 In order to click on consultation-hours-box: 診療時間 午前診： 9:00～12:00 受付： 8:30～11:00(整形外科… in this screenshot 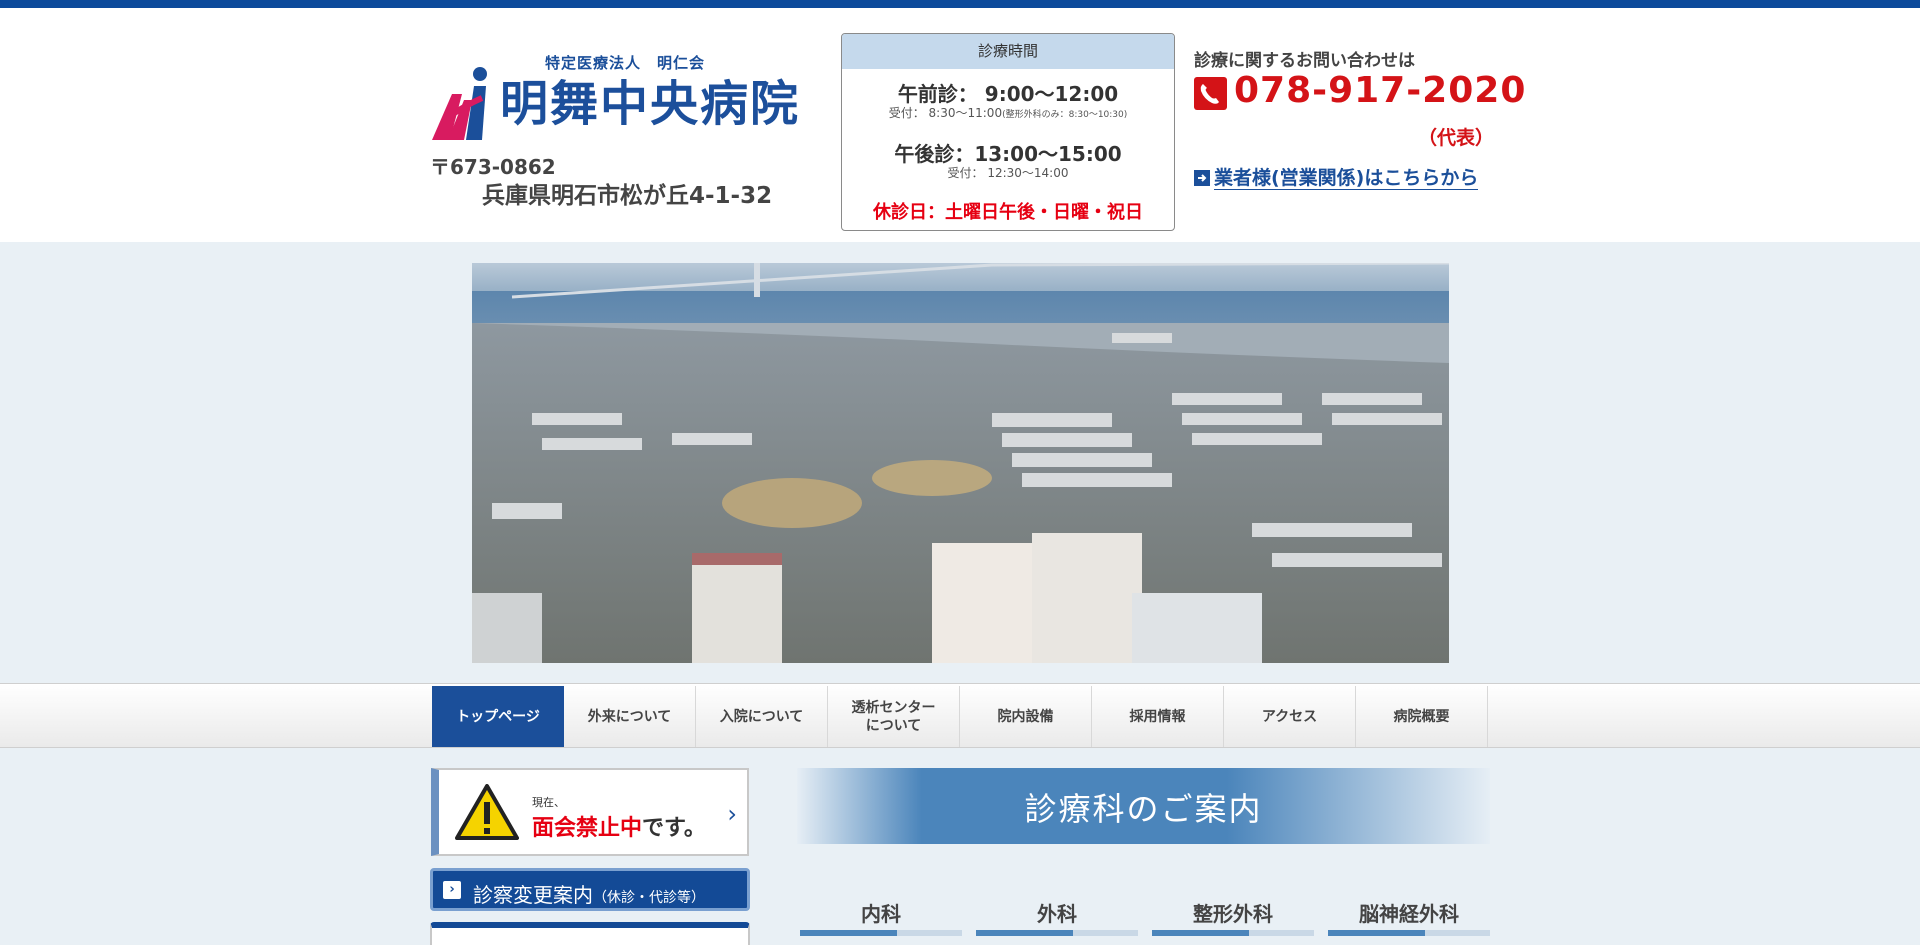, I will do `click(1008, 132)`.